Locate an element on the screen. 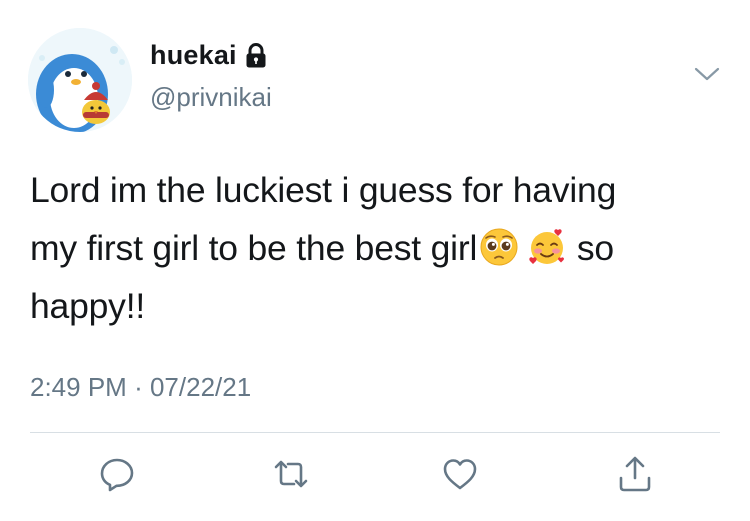 The image size is (750, 521). tweet-line-2: my first girl to be the best girl so is located at coordinates (375, 248).